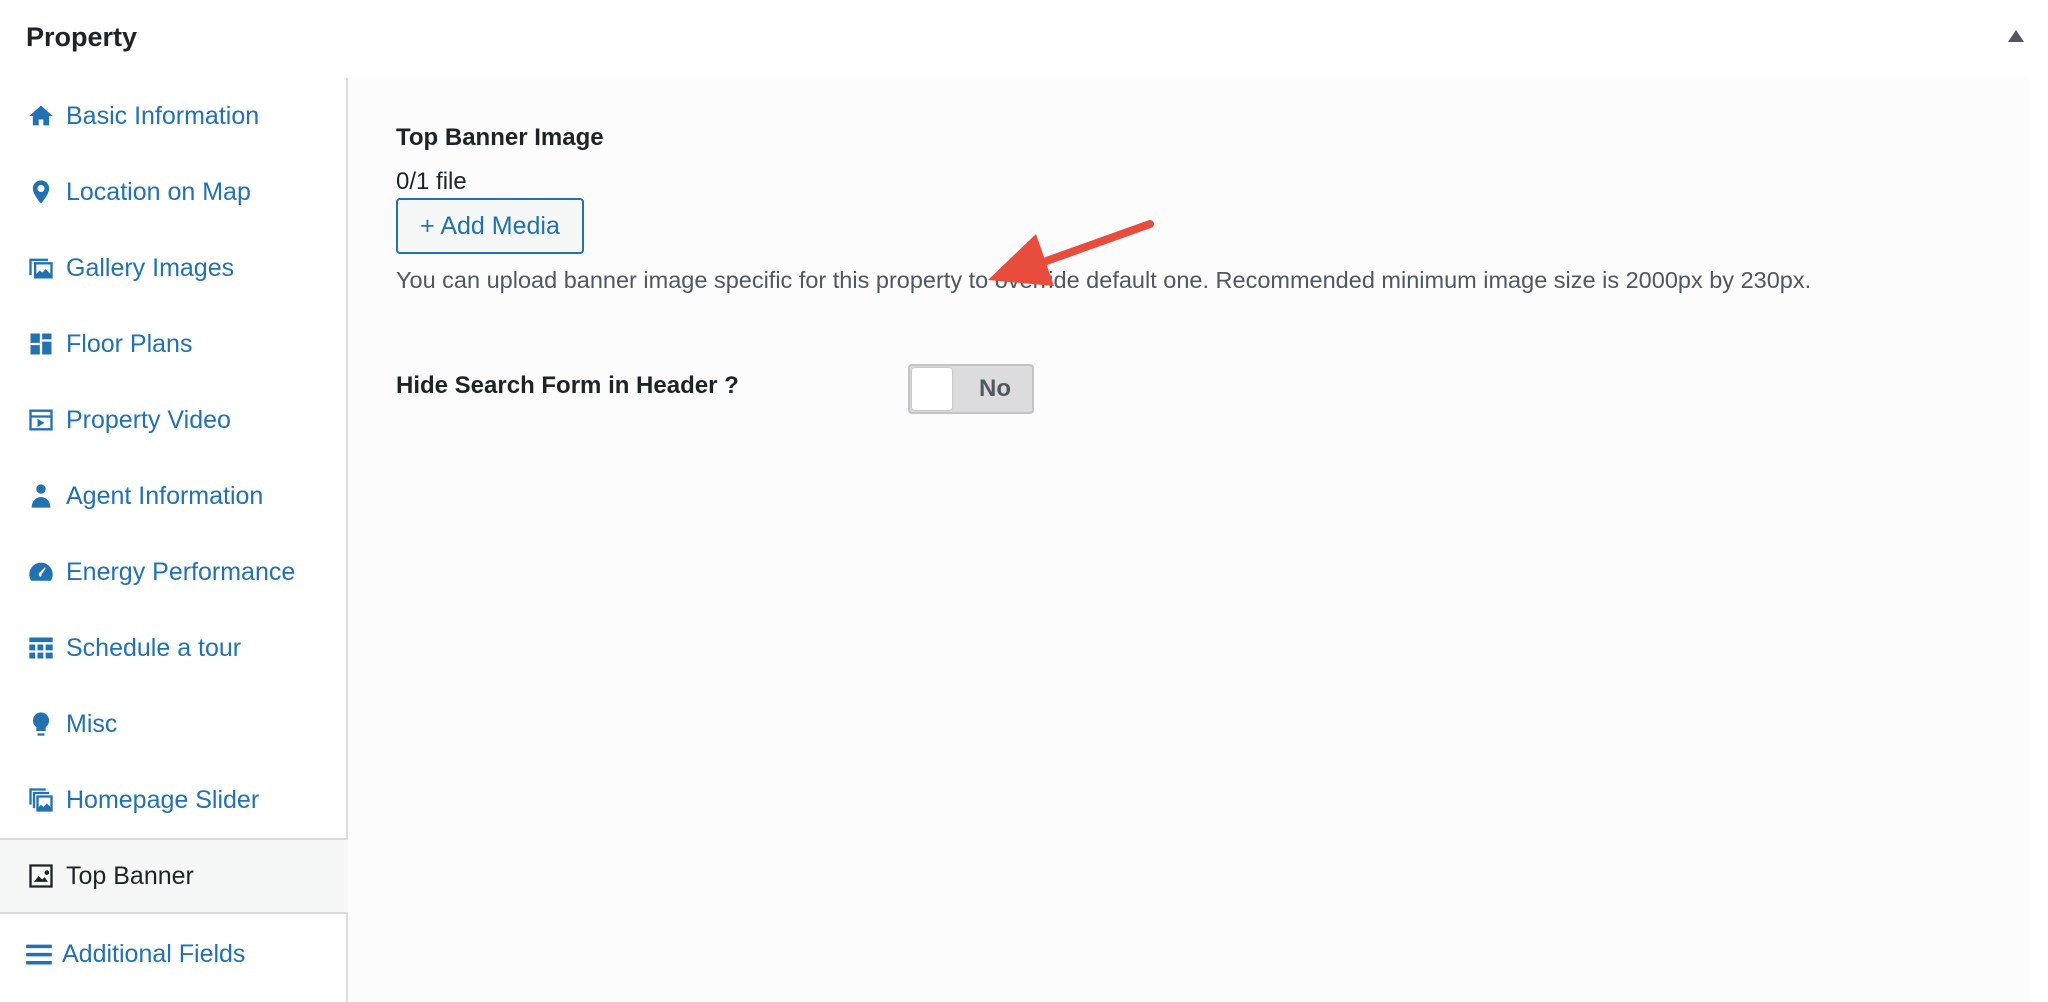  Describe the element at coordinates (500, 137) in the screenshot. I see `field-title: Top Banner Image` at that location.